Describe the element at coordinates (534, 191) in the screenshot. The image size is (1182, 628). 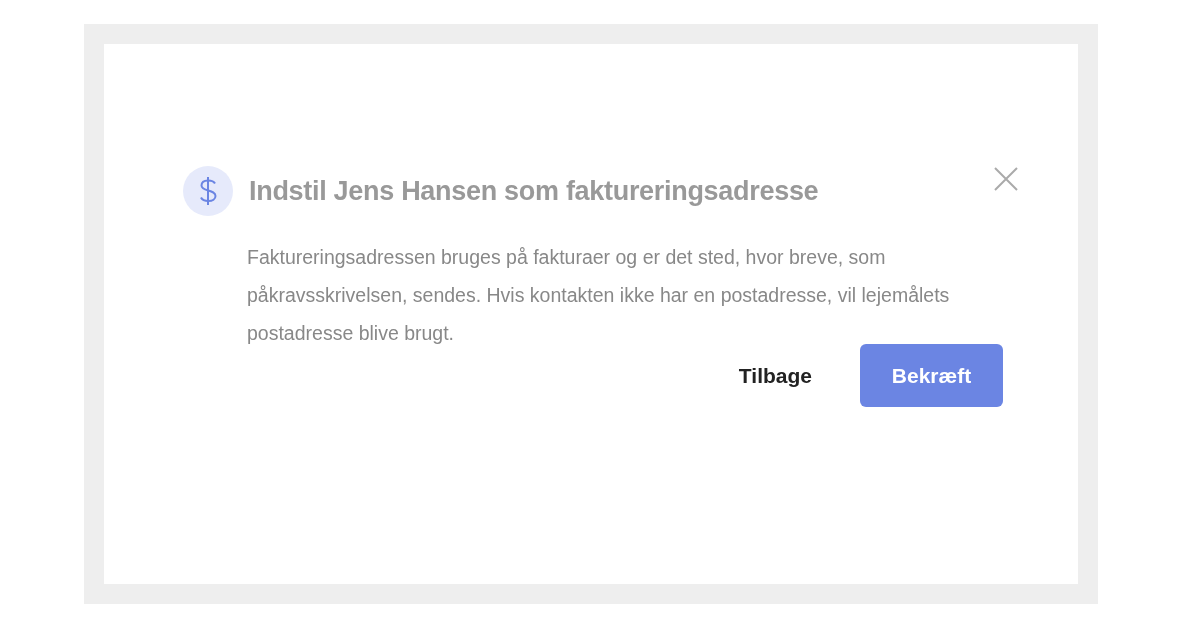
I see `dialog-title: Indstil Jens Hansen som faktureringsadresse` at that location.